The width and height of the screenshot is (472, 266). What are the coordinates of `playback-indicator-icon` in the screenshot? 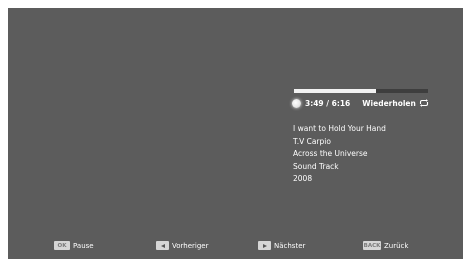 It's located at (296, 103).